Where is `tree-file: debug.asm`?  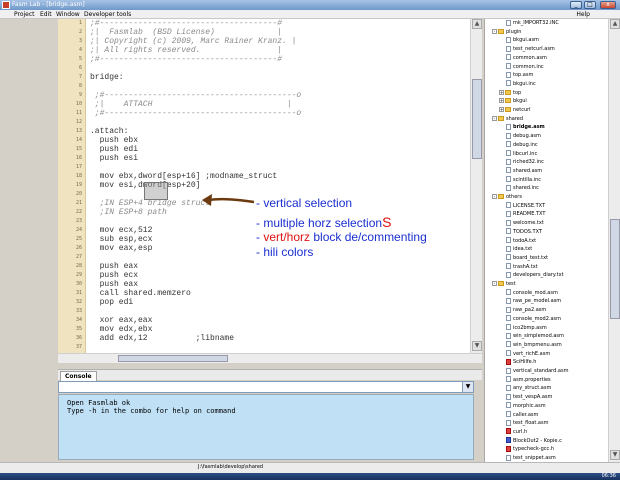
tree-file: debug.asm is located at coordinates (523, 136).